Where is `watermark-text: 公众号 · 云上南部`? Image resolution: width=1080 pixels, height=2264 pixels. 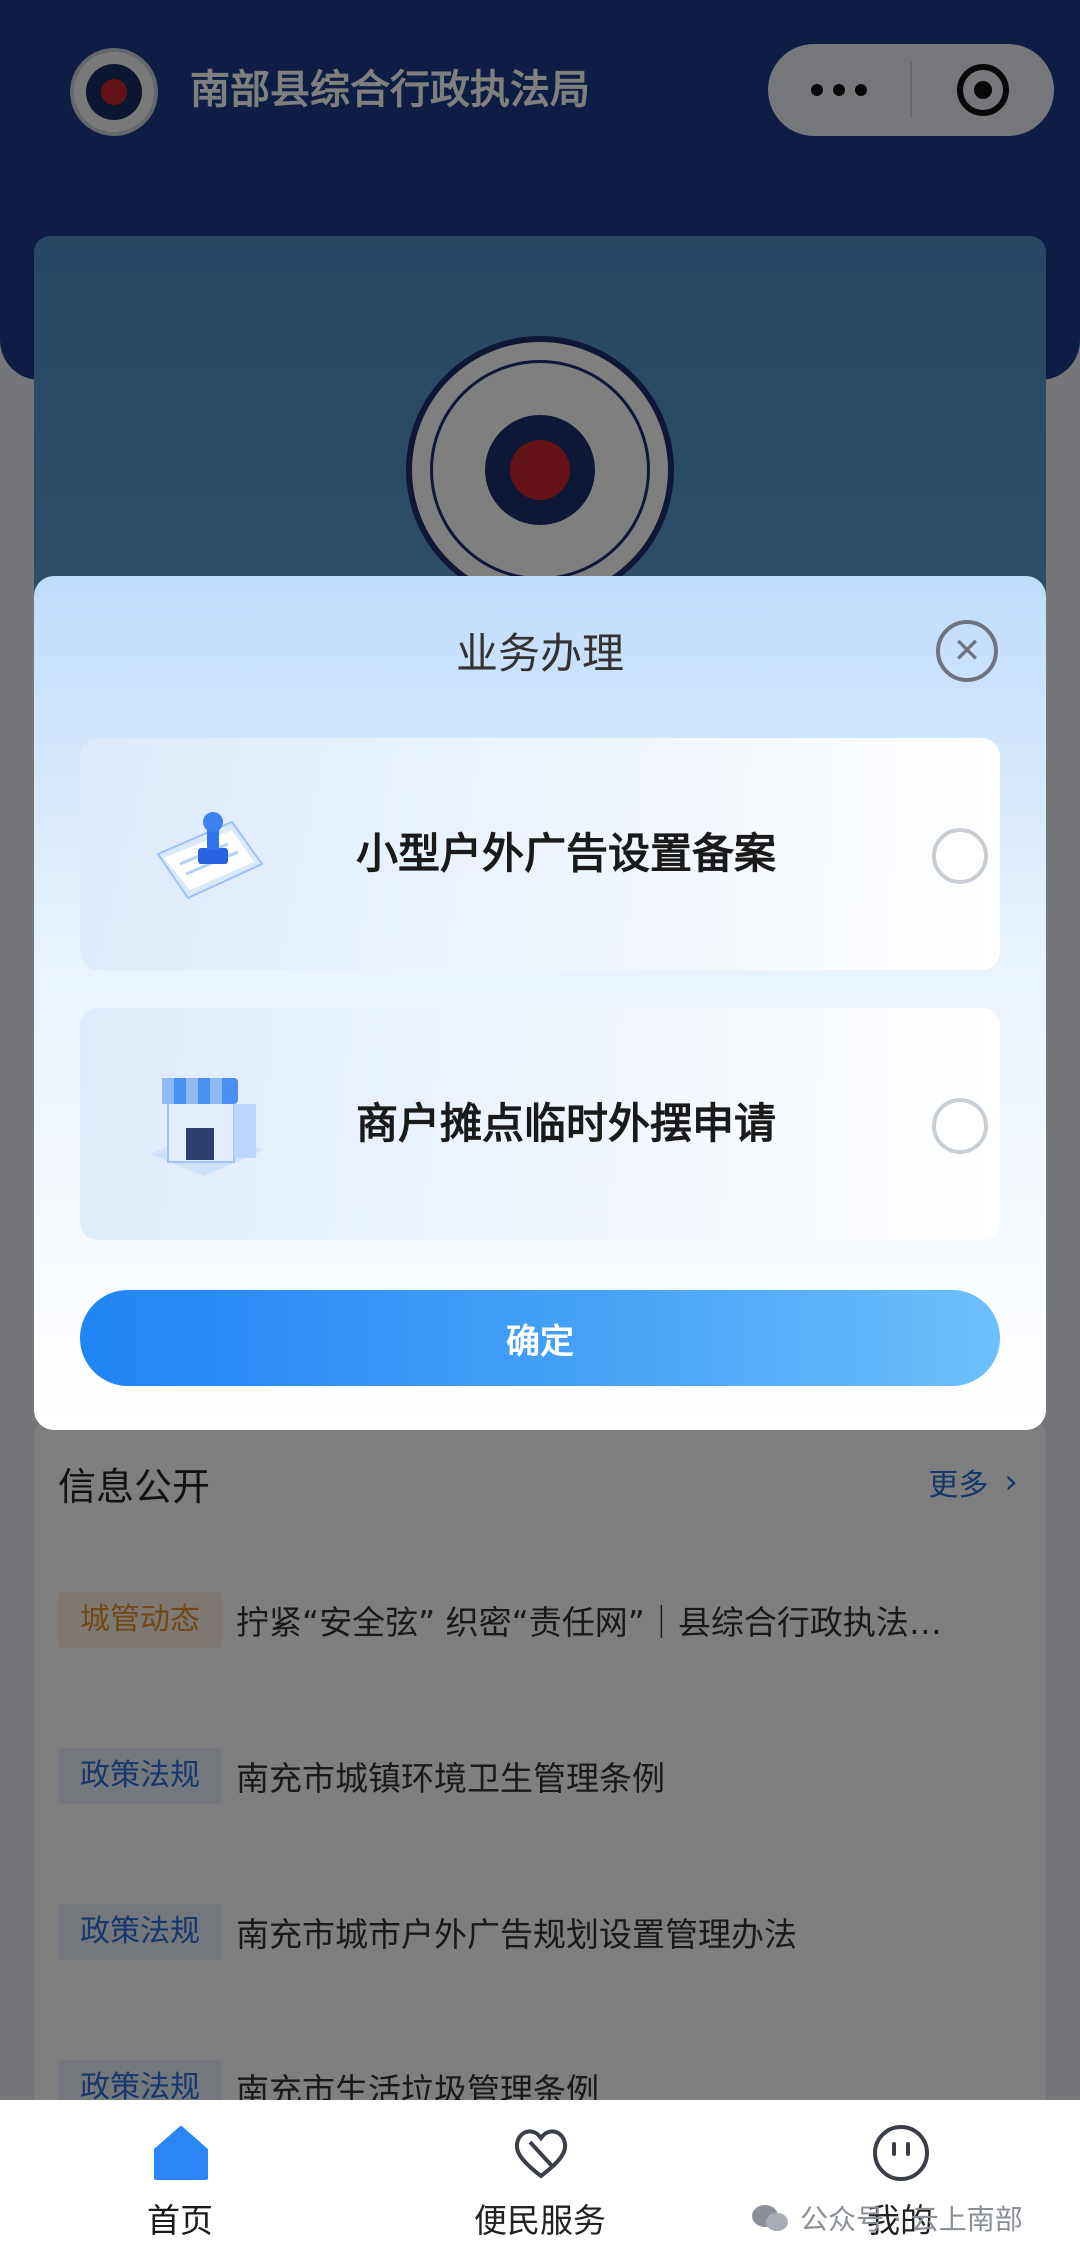
watermark-text: 公众号 · 云上南部 is located at coordinates (911, 2219).